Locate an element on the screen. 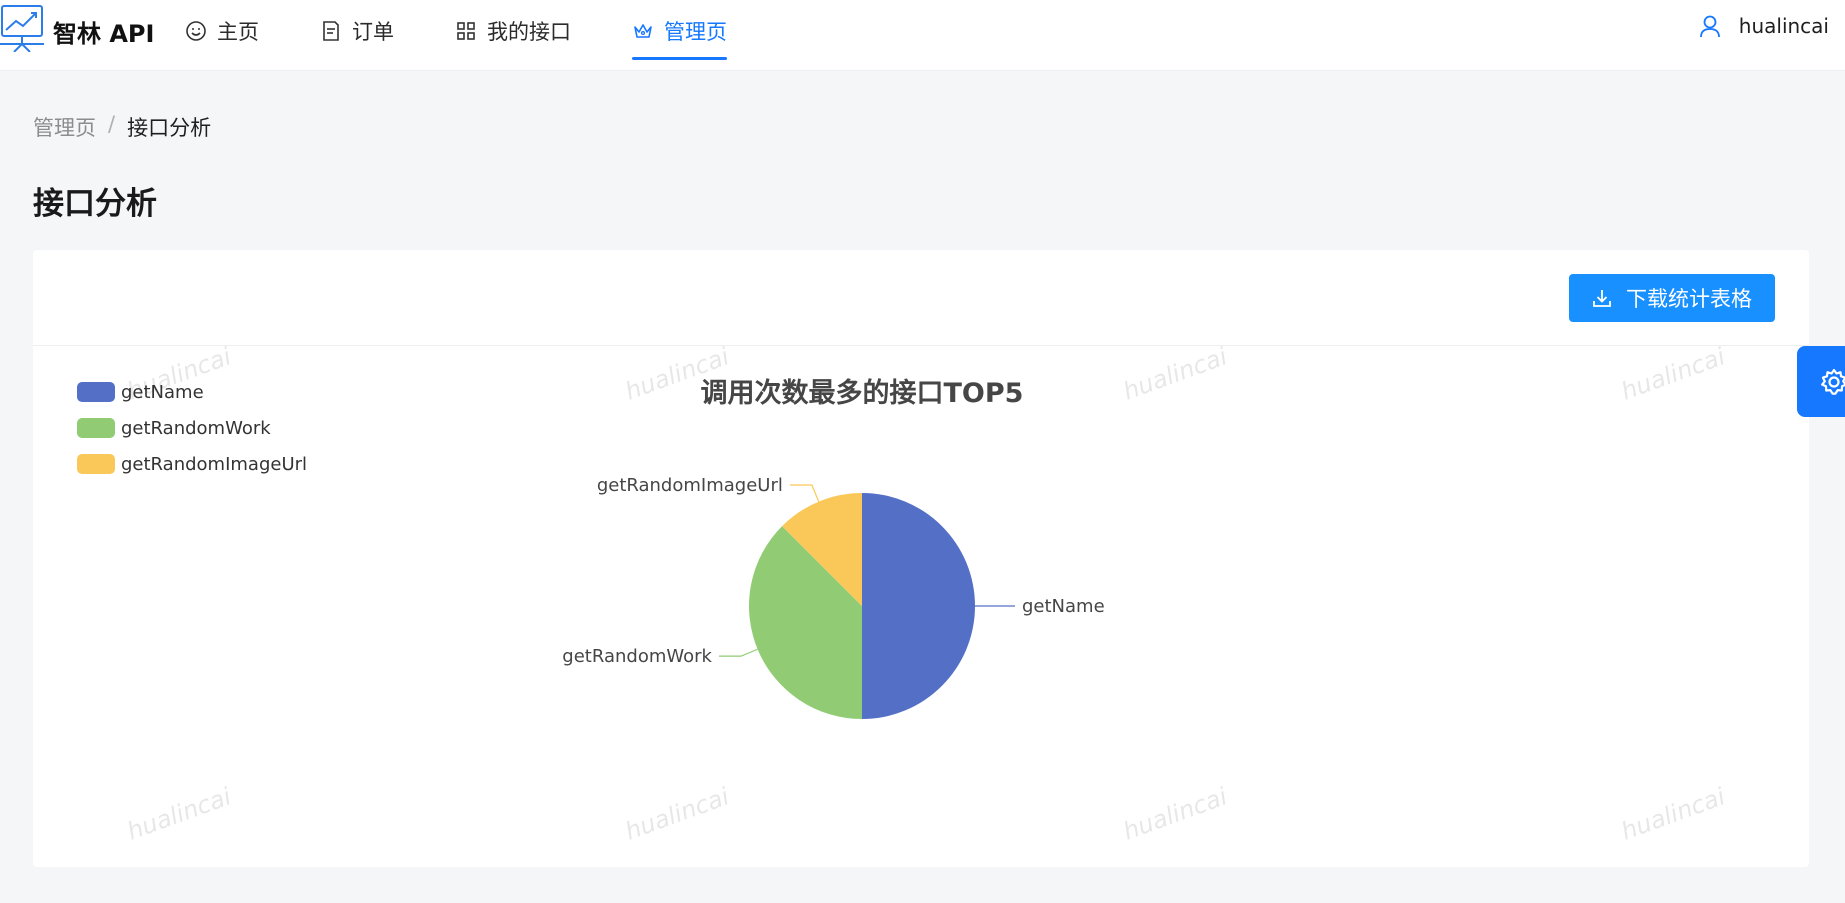  download-stats-button: 下载统计表格 is located at coordinates (1672, 298).